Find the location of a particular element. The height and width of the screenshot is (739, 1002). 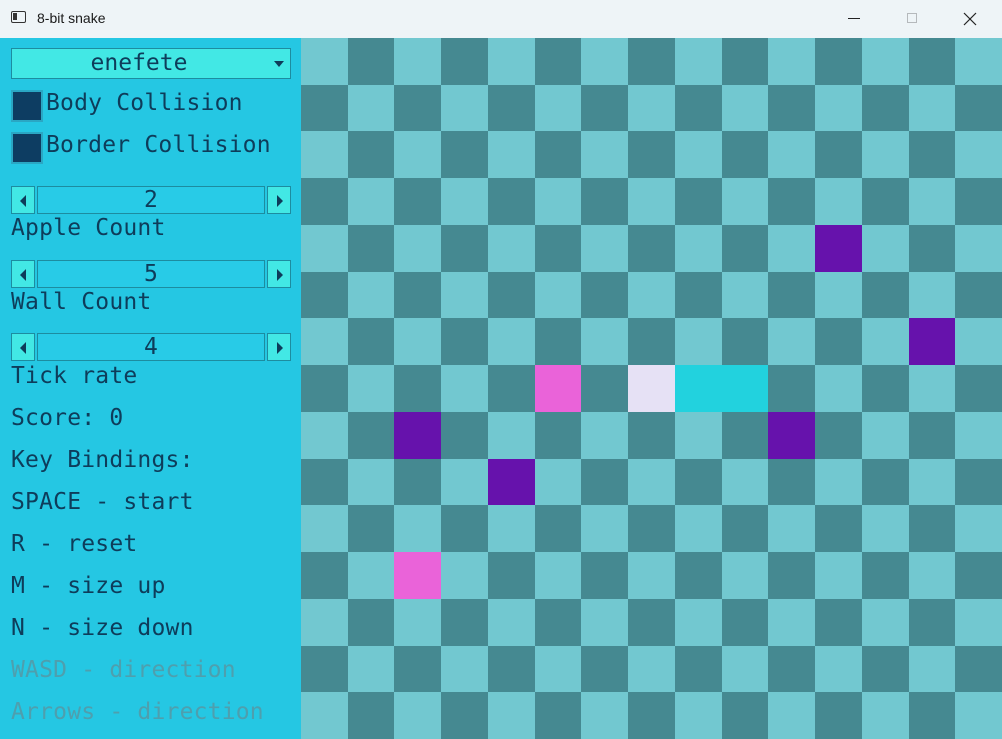

tick-rate-value: 4 is located at coordinates (151, 347).